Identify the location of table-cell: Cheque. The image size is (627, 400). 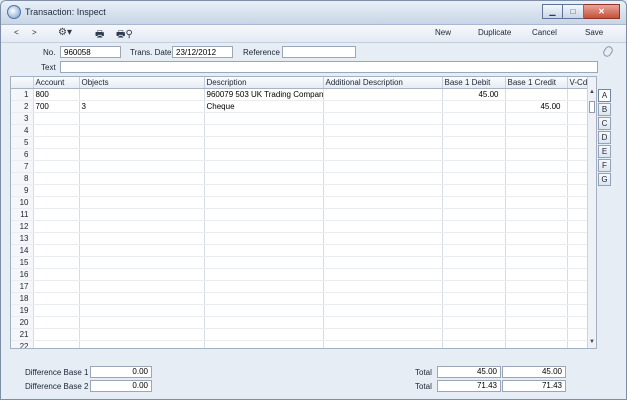
(264, 106).